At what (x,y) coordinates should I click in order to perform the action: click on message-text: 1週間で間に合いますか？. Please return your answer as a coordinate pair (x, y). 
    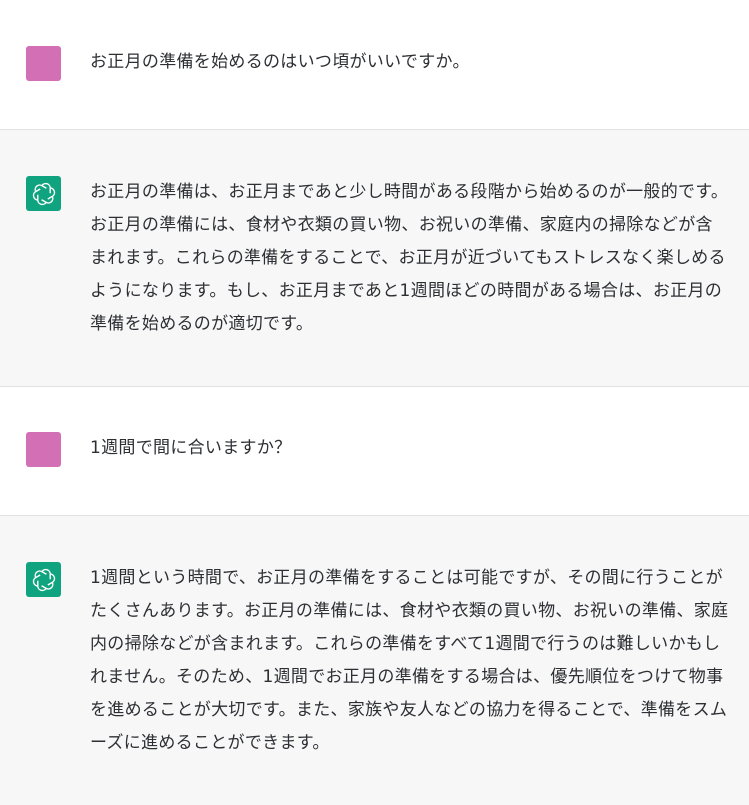
    Looking at the image, I should click on (191, 448).